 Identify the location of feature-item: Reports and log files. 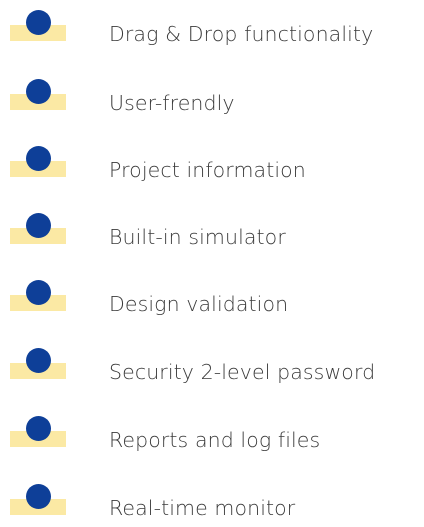
(212, 436).